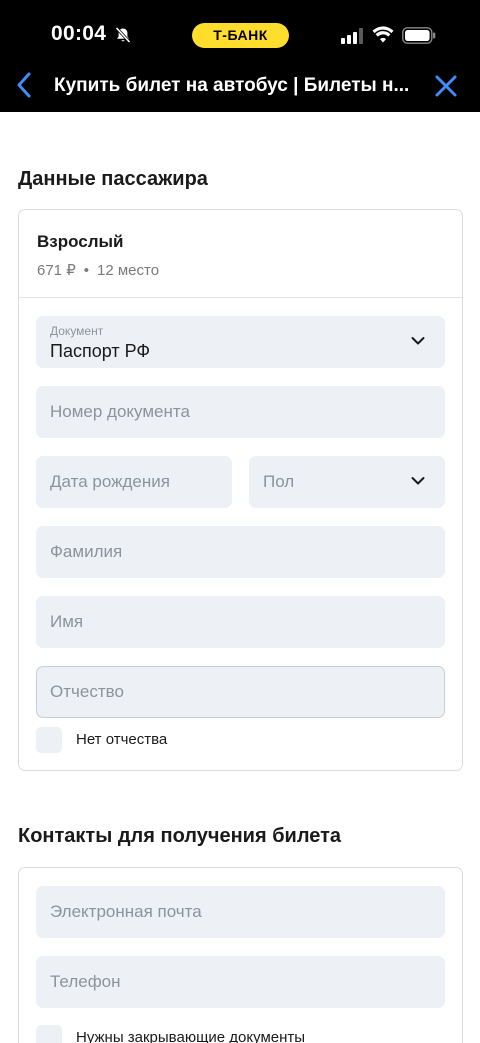  I want to click on closing-documents-label: Нужны закрывающие документы, so click(190, 1036).